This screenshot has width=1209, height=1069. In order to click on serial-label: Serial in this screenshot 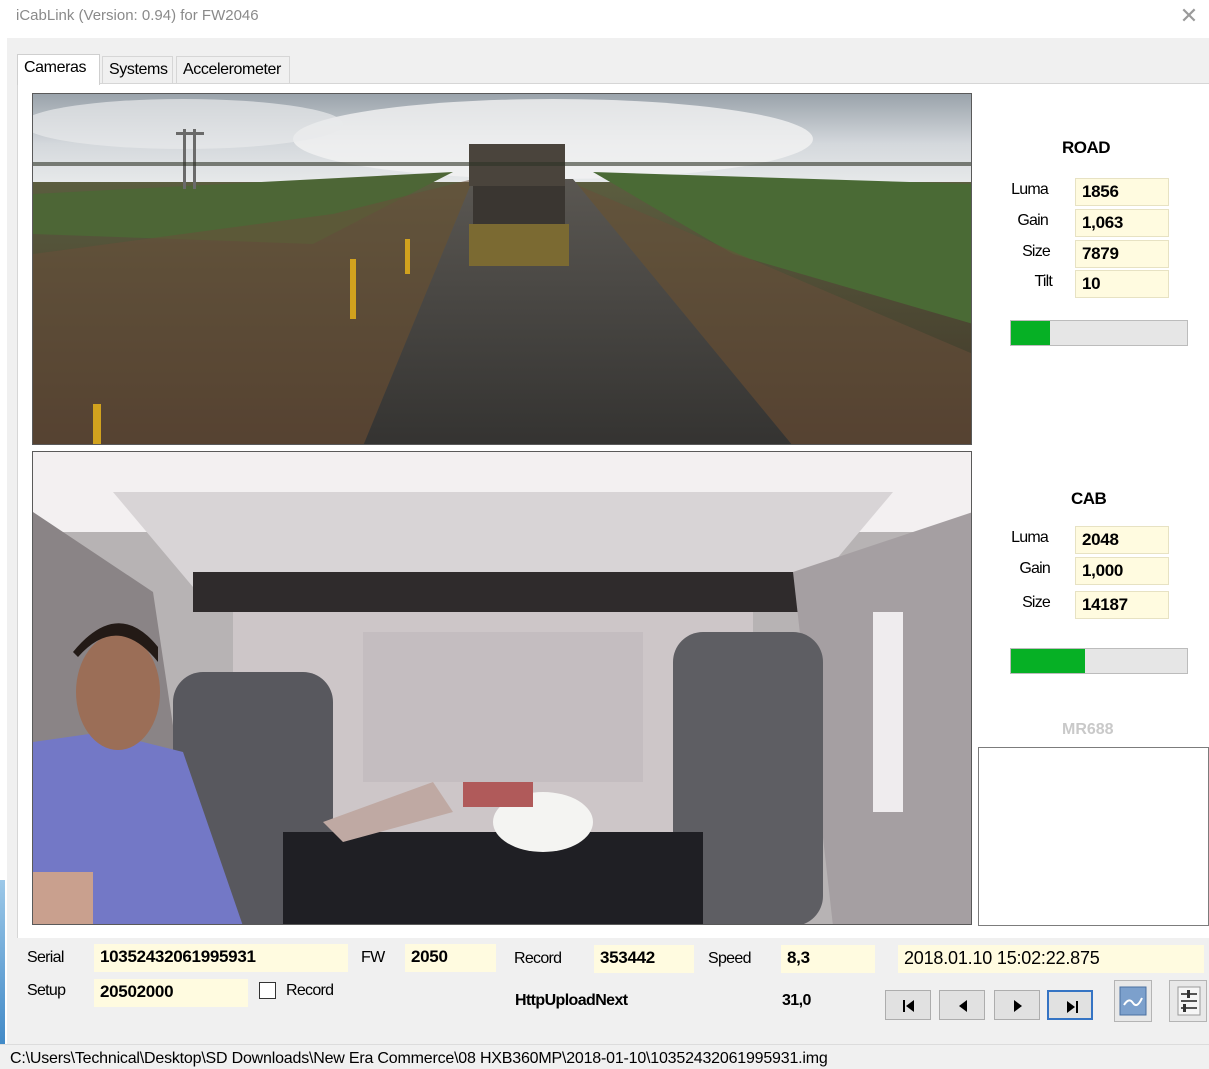, I will do `click(45, 957)`.